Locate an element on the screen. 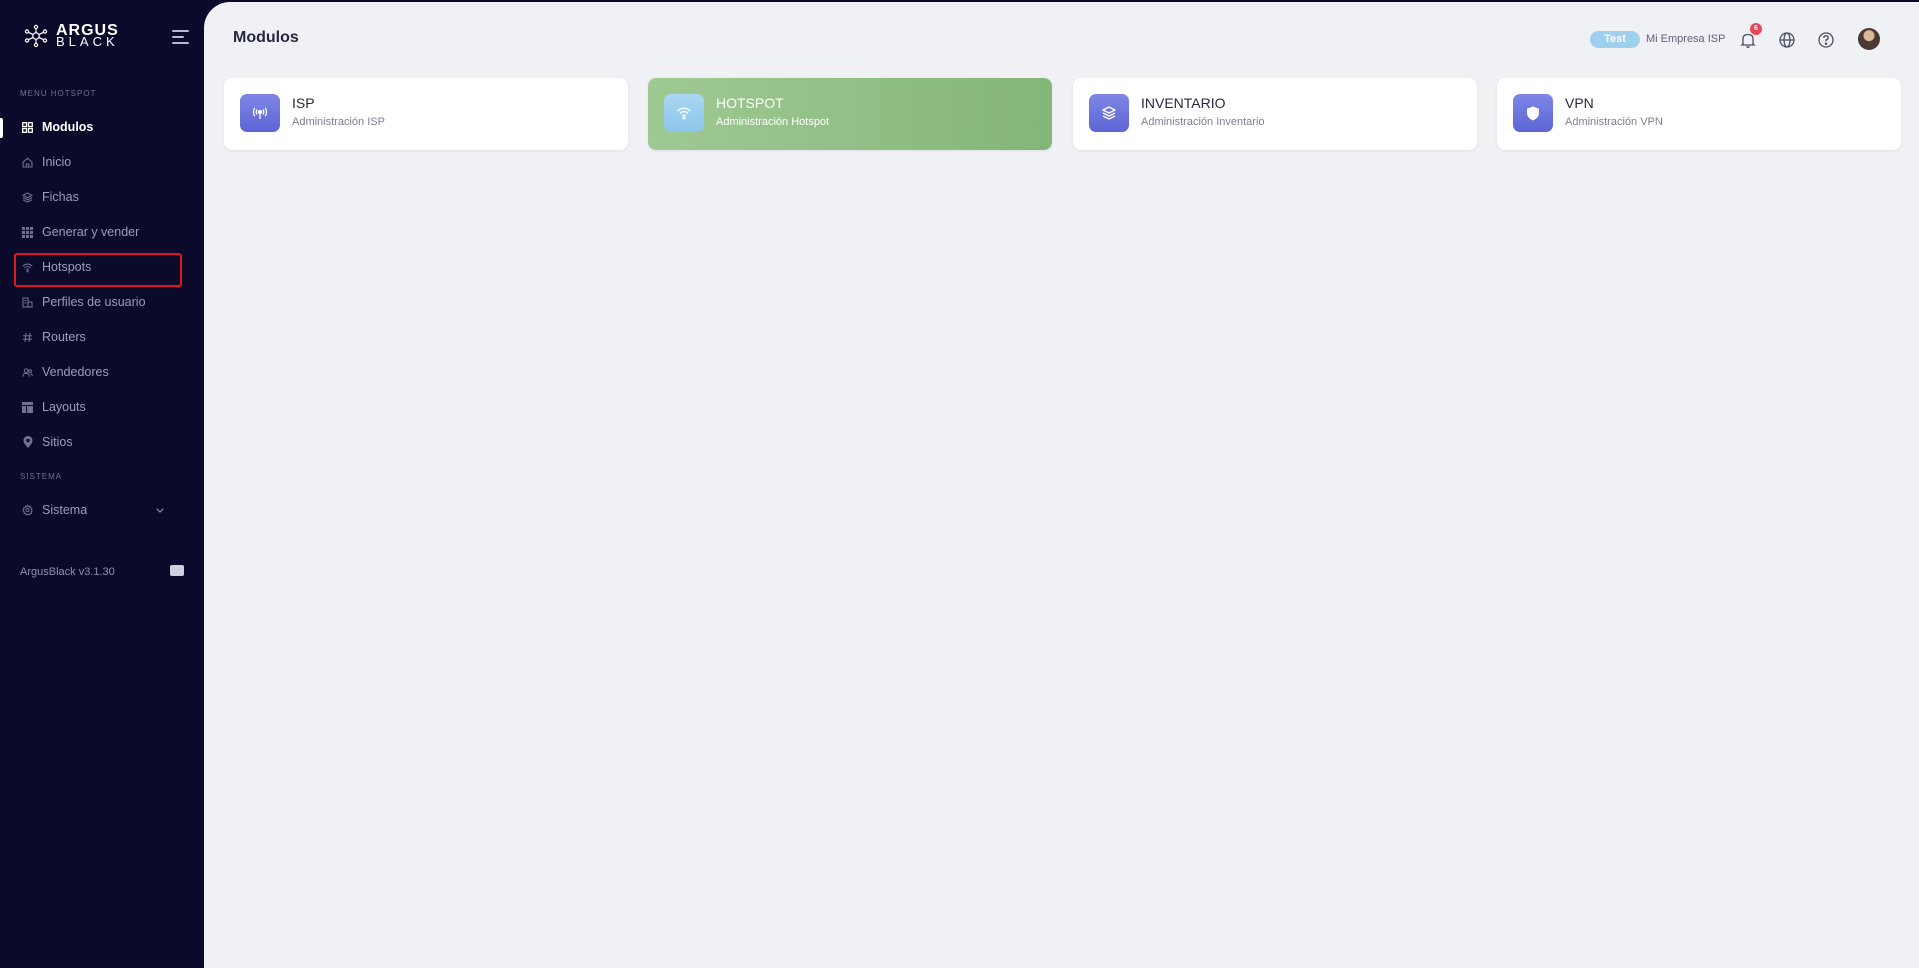 The width and height of the screenshot is (1919, 968). sidebar-item-inicio: Inicio is located at coordinates (98, 162).